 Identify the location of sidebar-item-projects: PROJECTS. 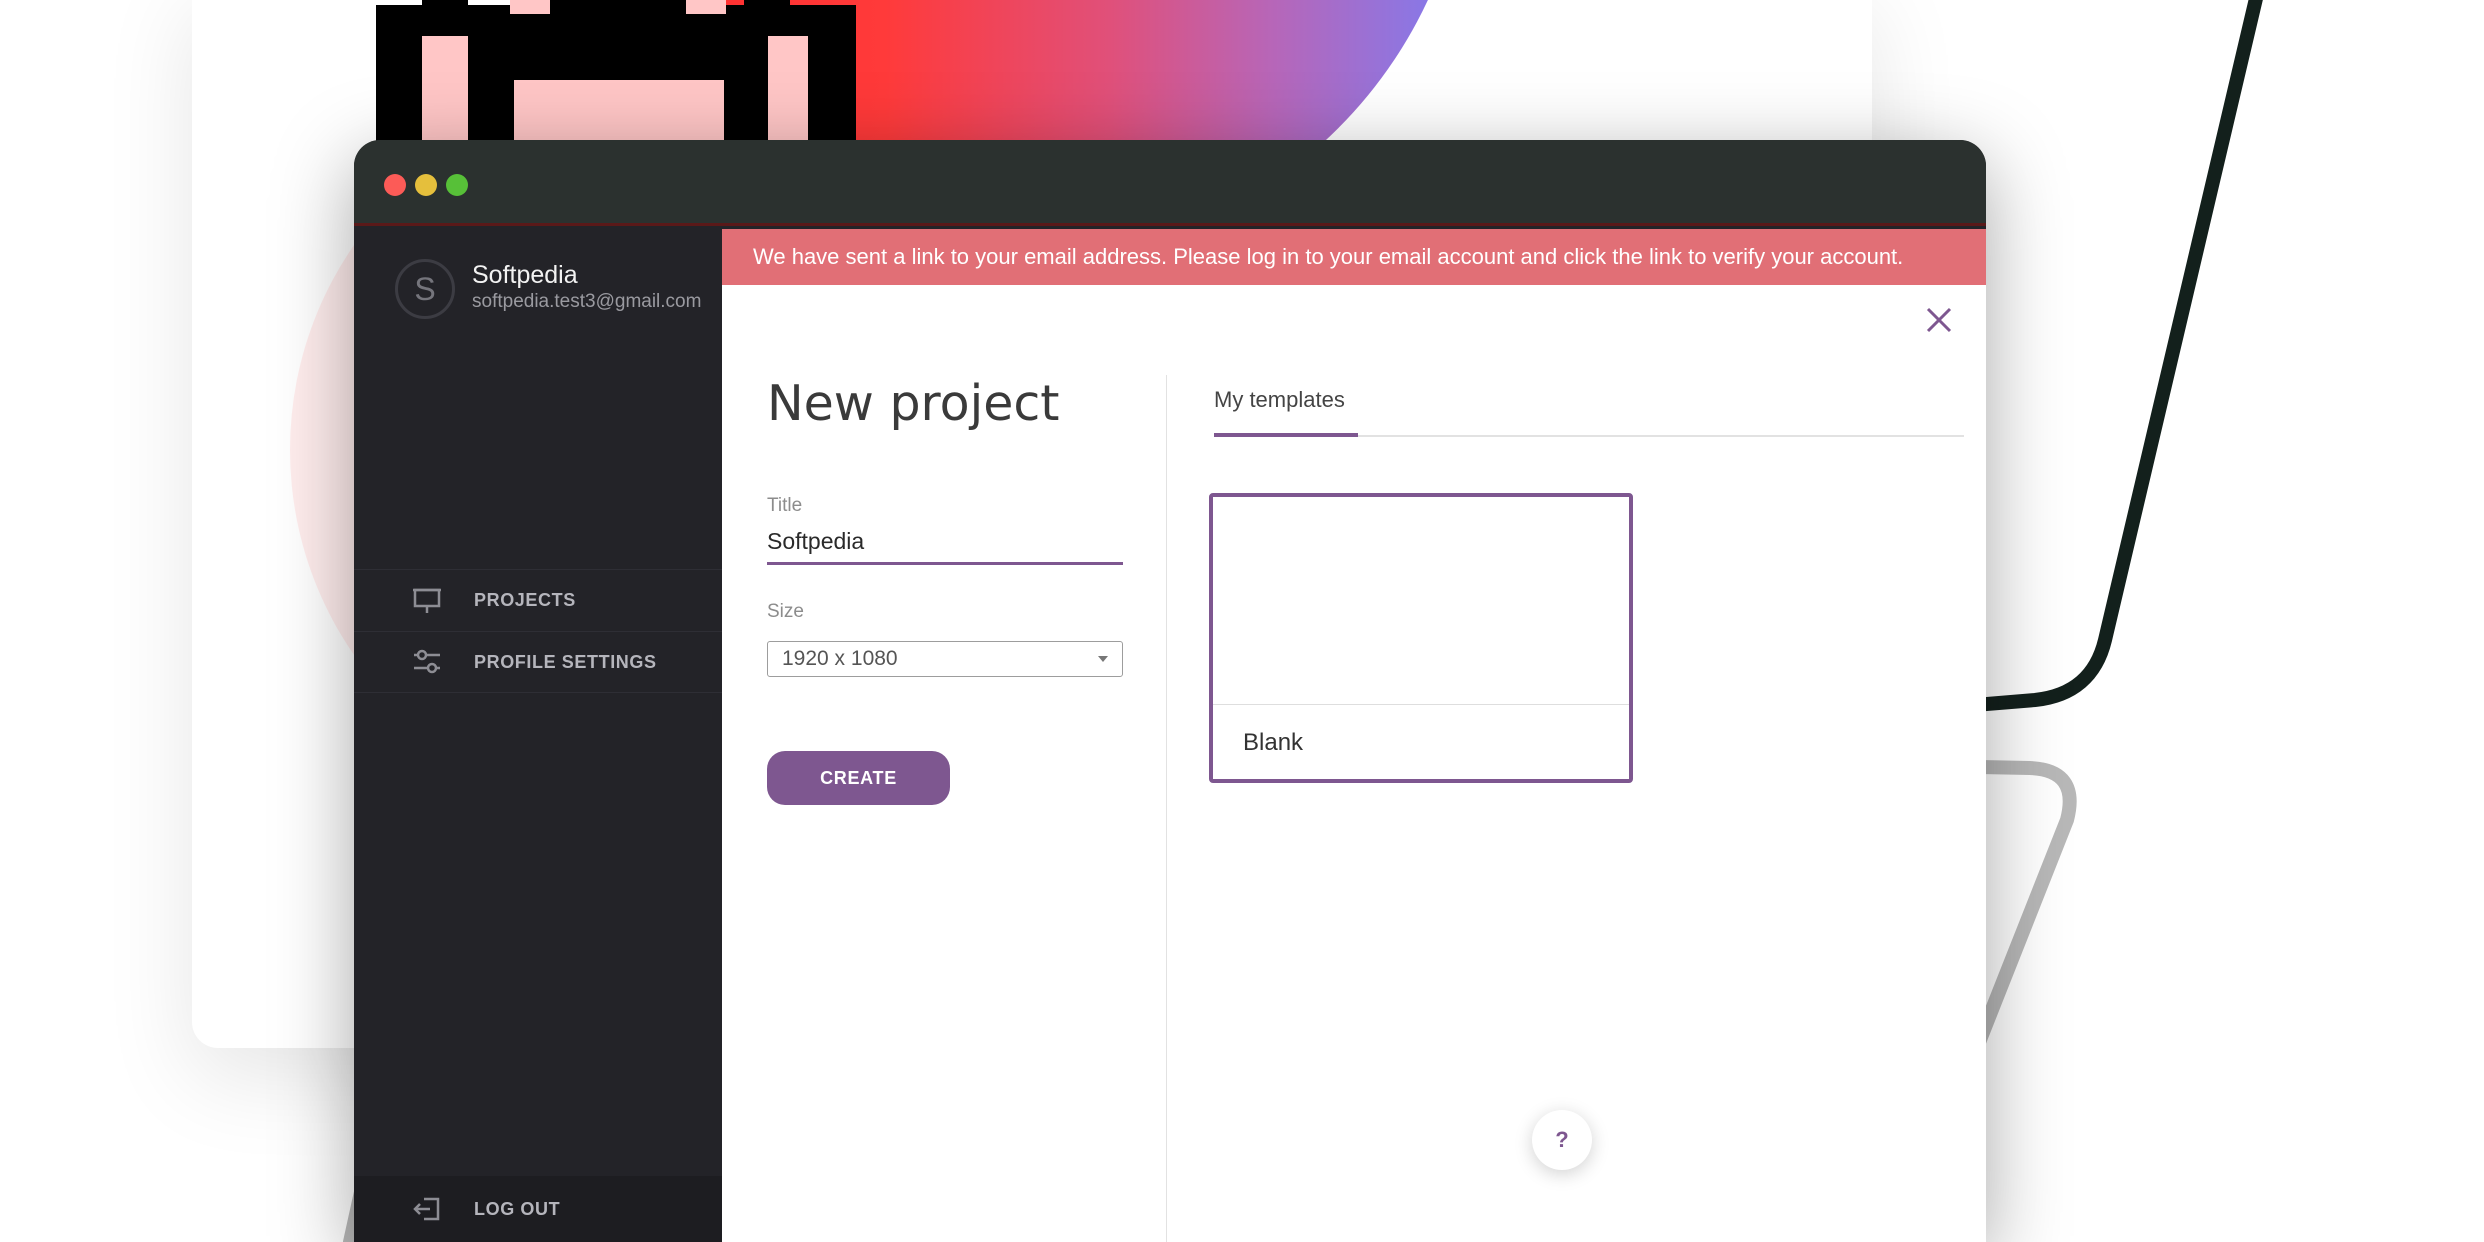
(538, 600).